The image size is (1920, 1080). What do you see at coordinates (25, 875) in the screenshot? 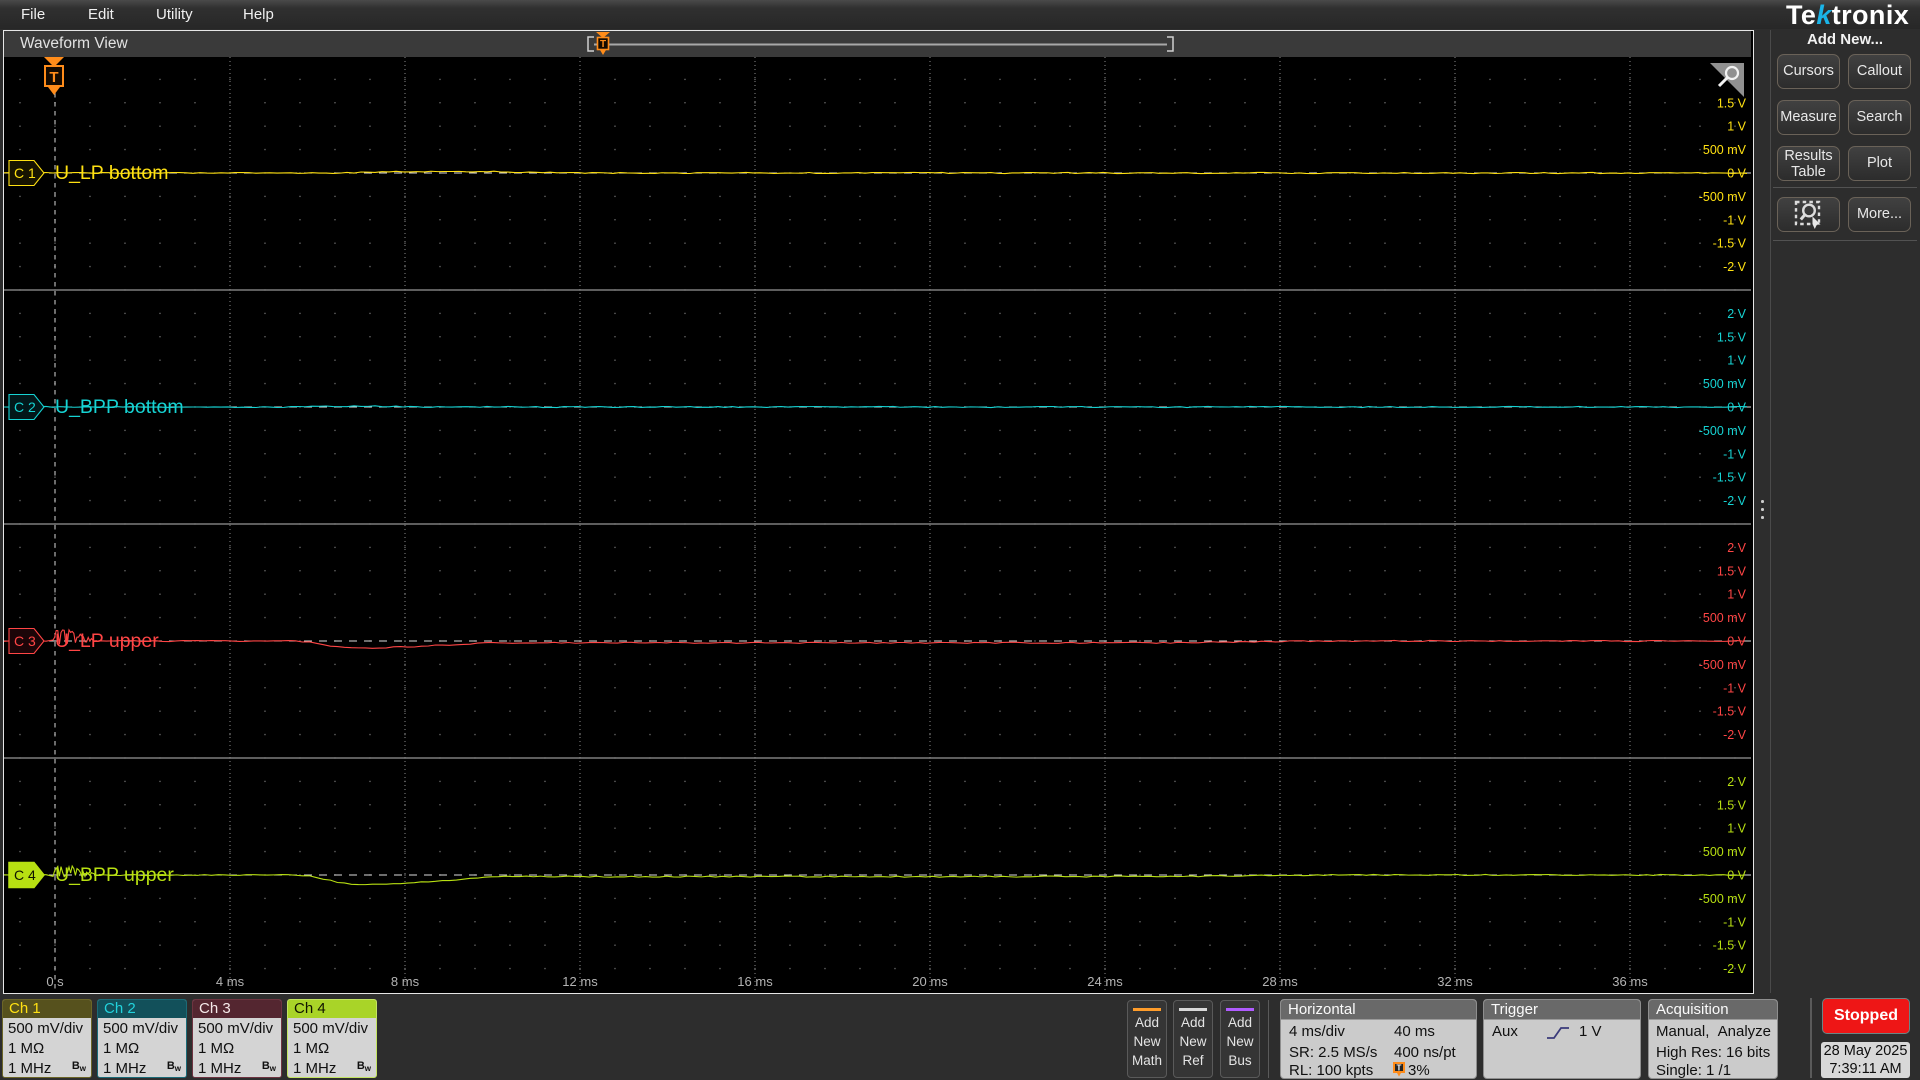
I see `svg-text: C 4` at bounding box center [25, 875].